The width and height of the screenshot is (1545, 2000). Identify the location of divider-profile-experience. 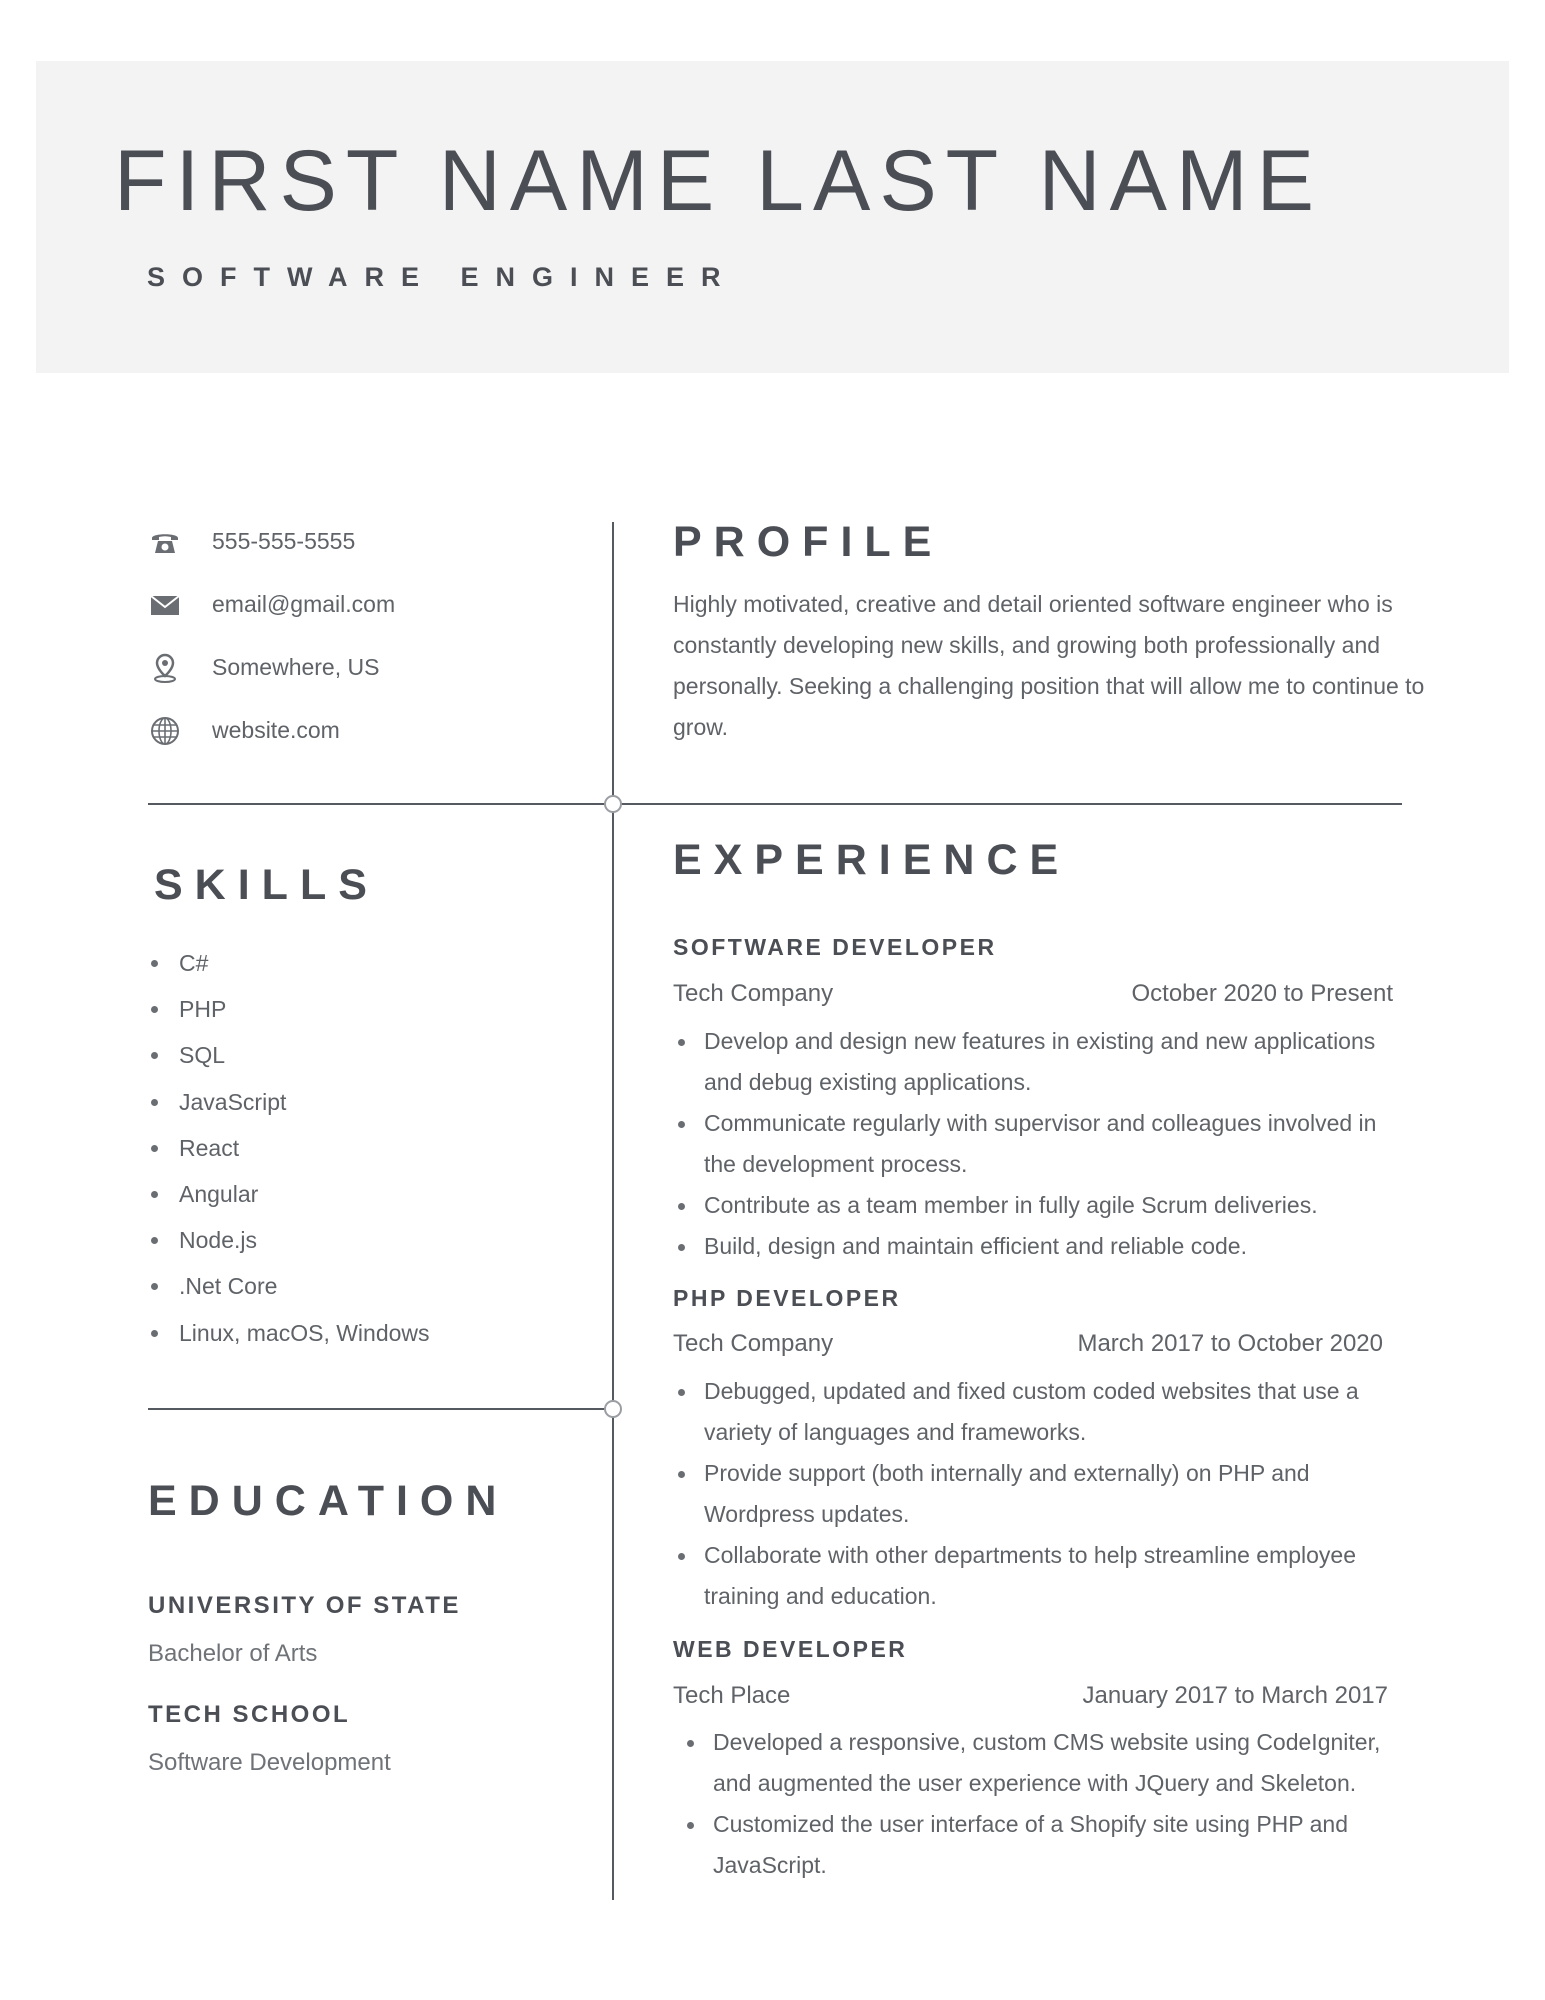
(775, 804).